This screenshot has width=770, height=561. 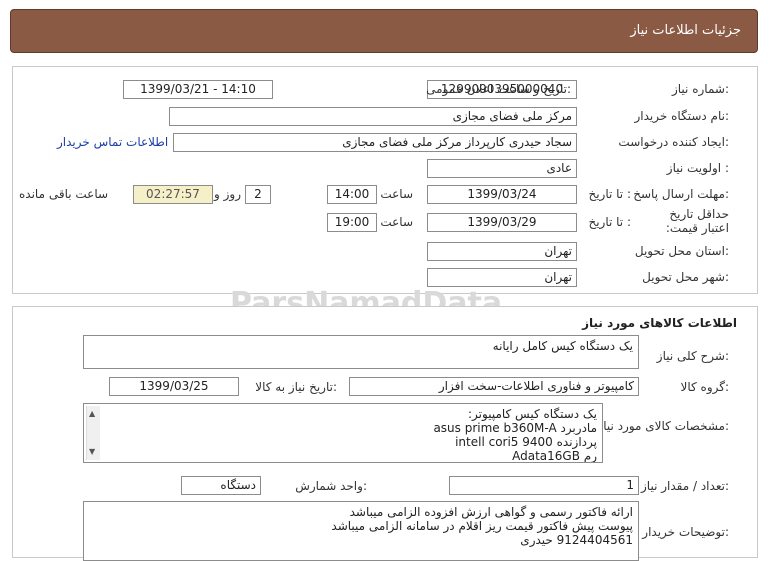 What do you see at coordinates (227, 194) in the screenshot?
I see `days-label: روز و` at bounding box center [227, 194].